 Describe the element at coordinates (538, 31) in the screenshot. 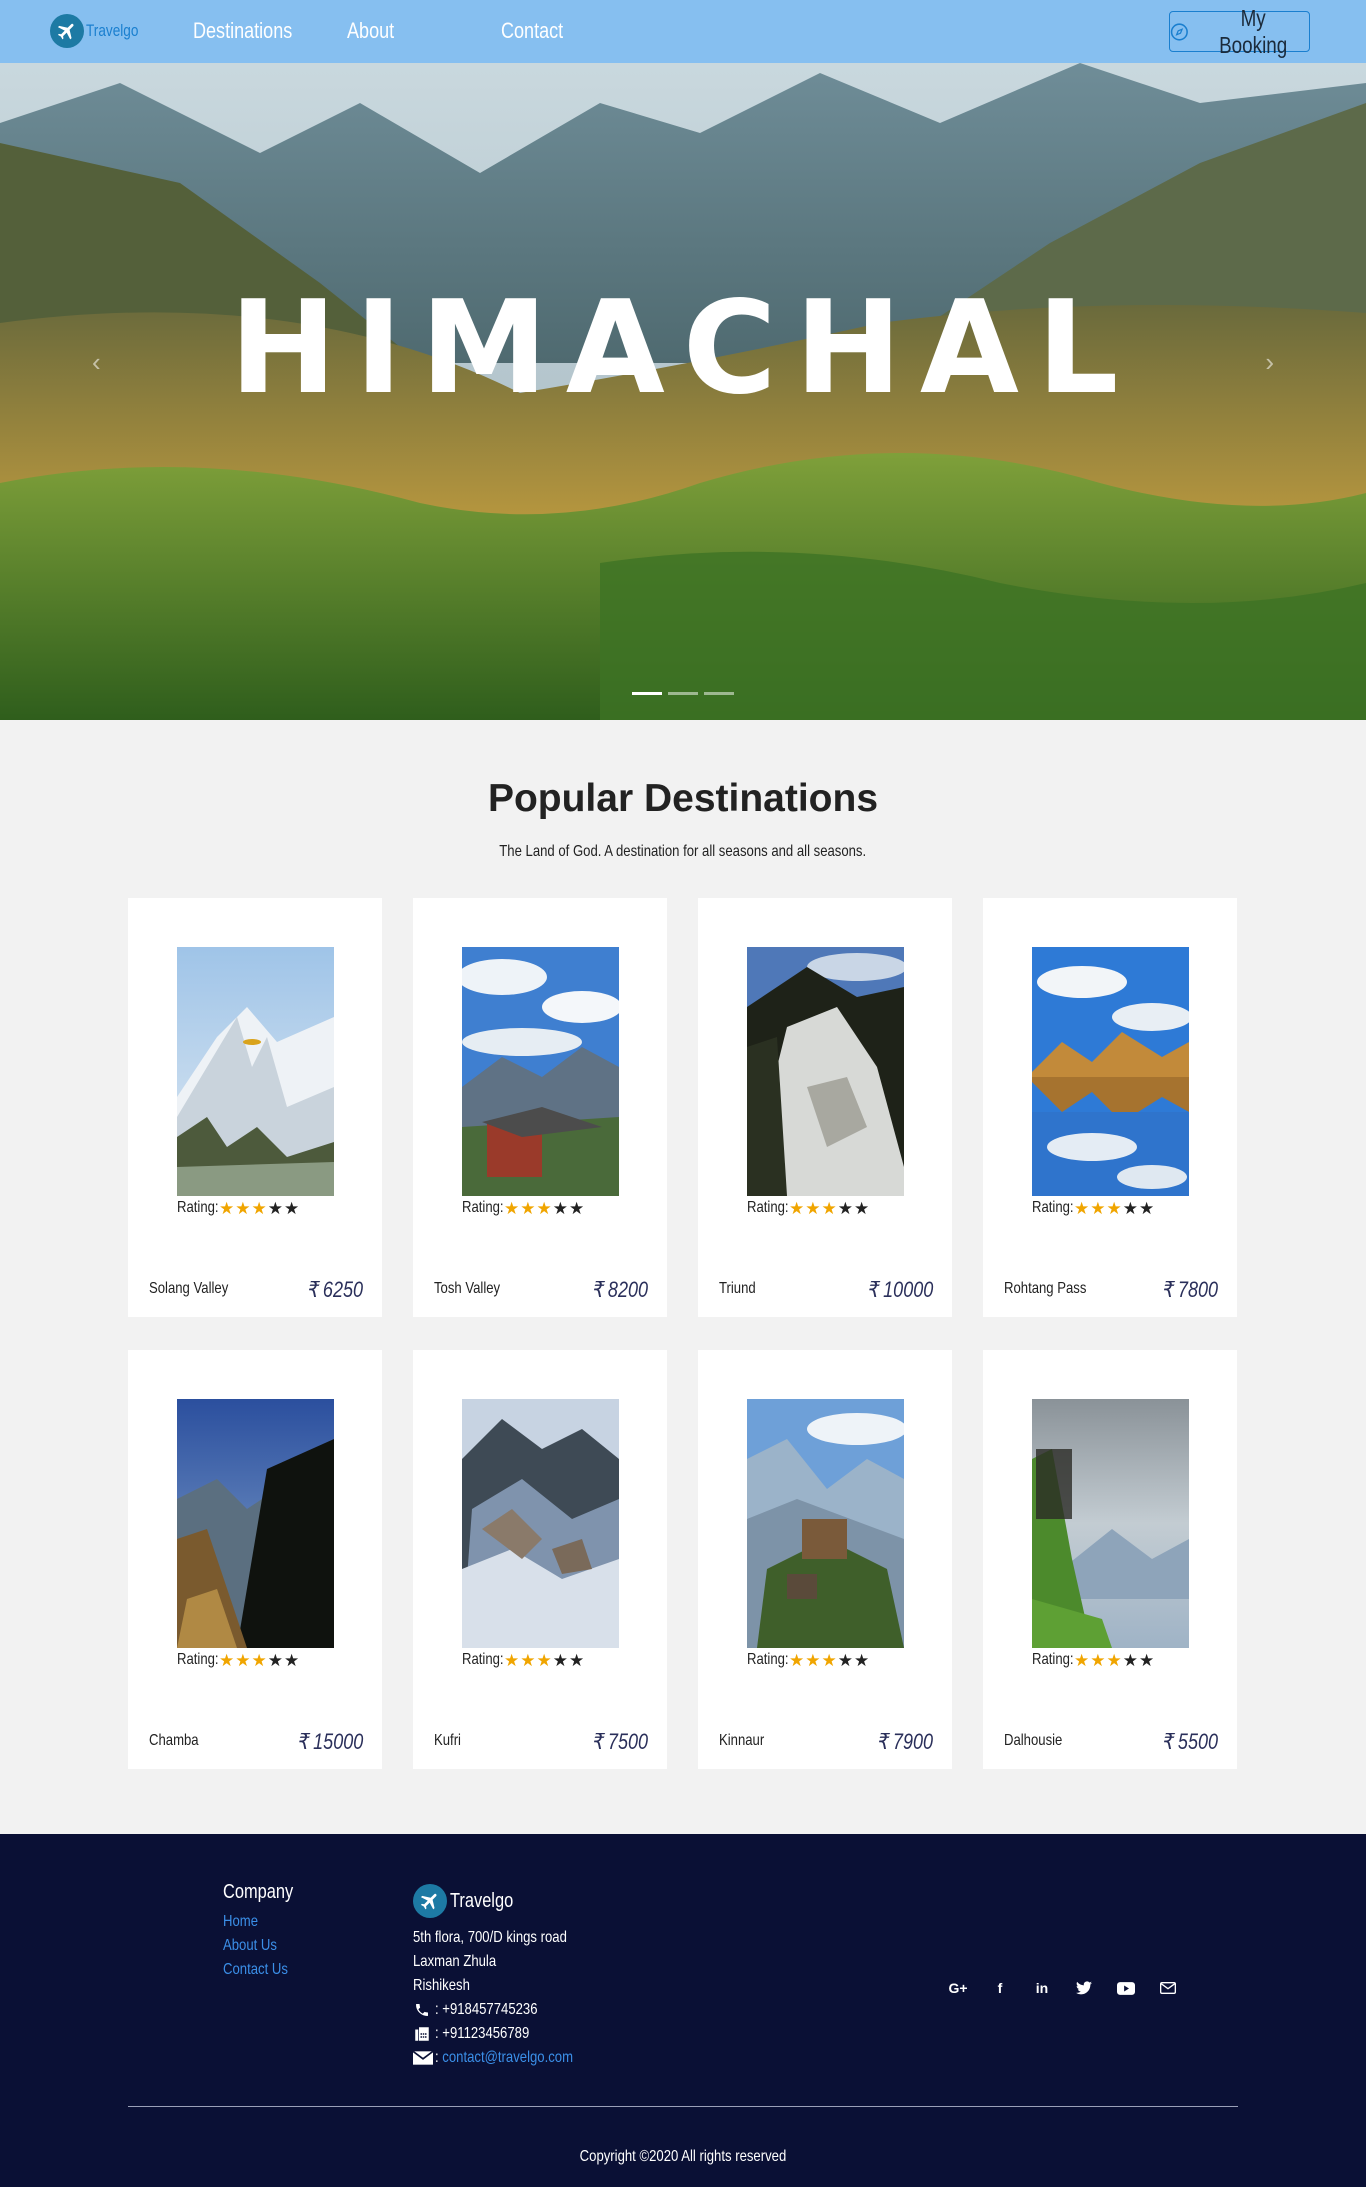

I see `nav-contact: Contact` at that location.